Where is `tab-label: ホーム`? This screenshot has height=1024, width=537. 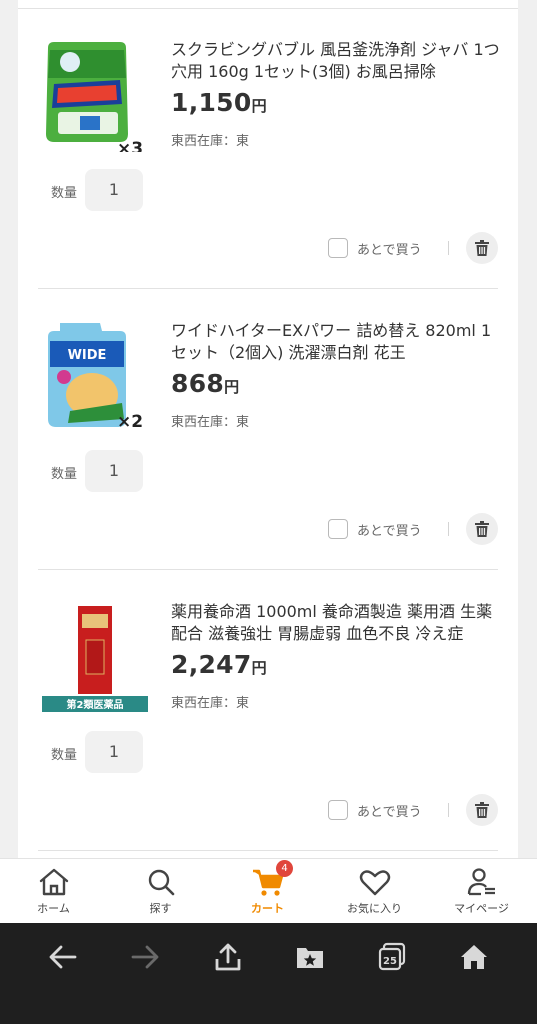 tab-label: ホーム is located at coordinates (53, 908).